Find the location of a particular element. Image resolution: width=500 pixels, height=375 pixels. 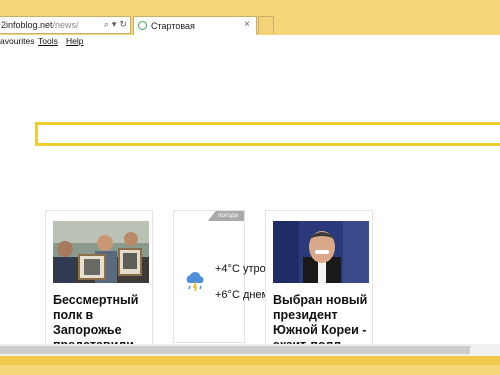

weather-widget: погода +4°C утром +6°C днем is located at coordinates (223, 276).